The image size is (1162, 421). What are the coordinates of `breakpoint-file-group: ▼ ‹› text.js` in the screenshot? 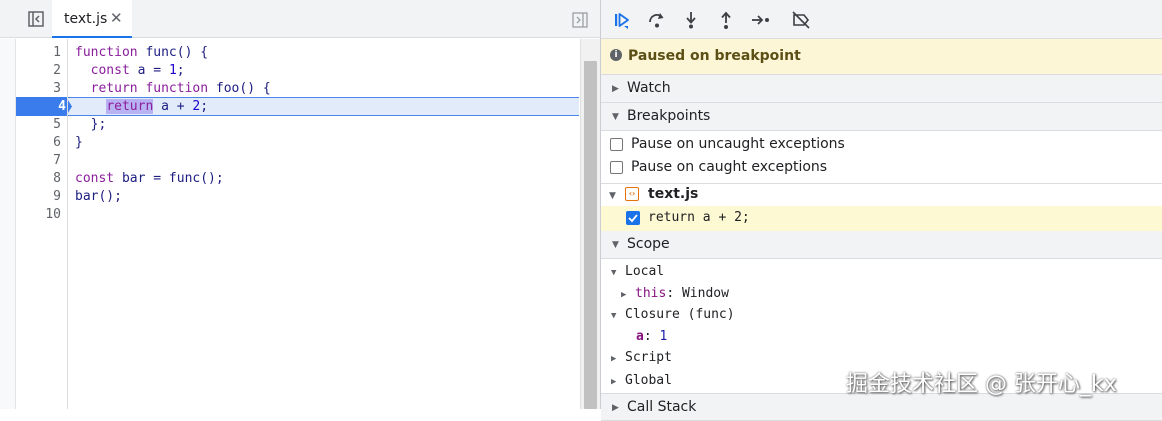 It's located at (881, 194).